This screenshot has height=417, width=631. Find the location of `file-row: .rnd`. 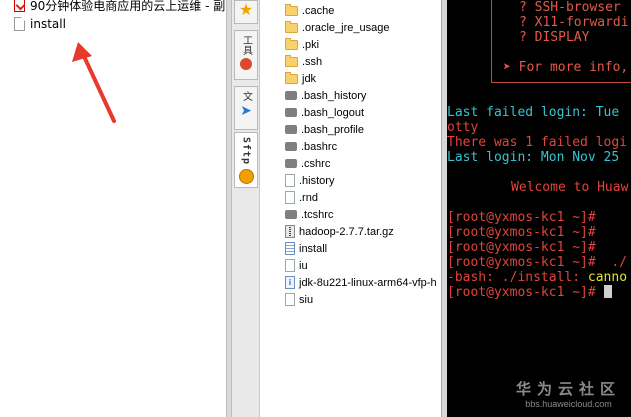

file-row: .rnd is located at coordinates (301, 197).